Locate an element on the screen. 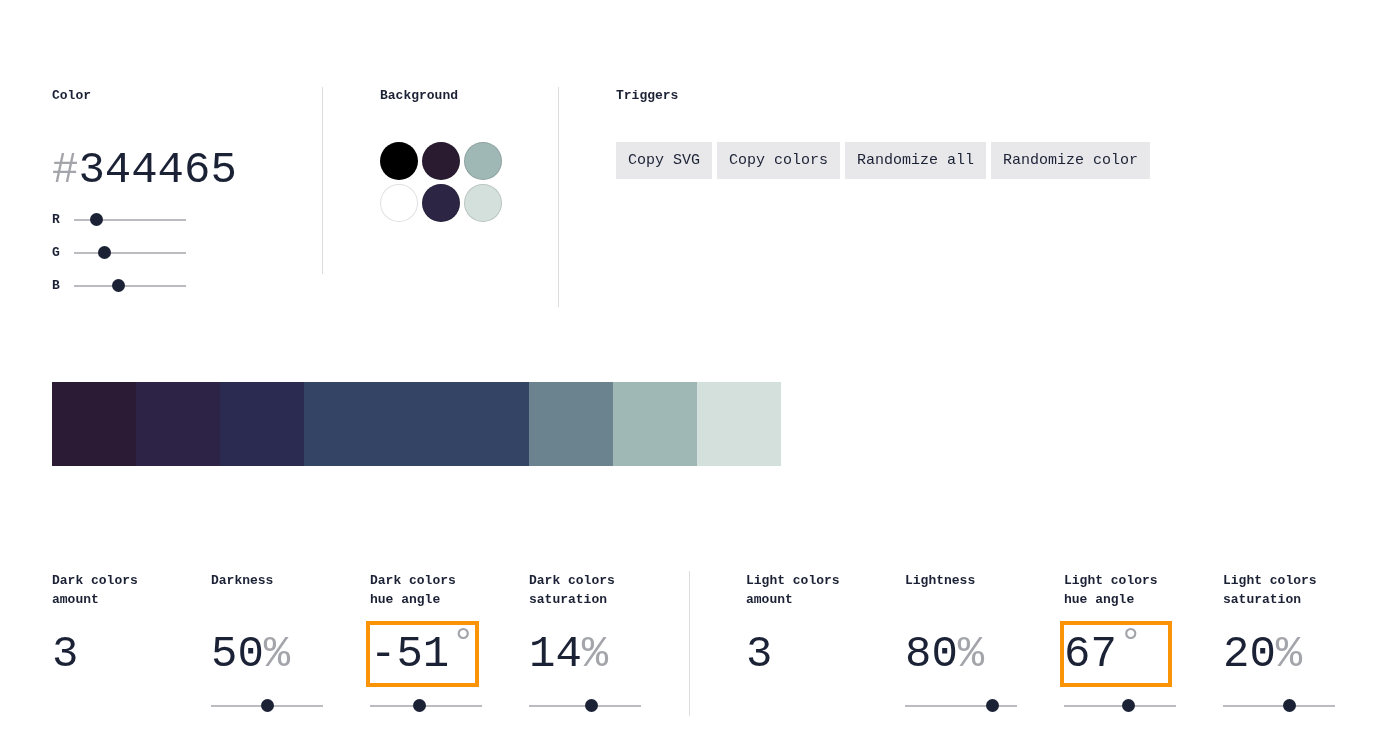 Image resolution: width=1400 pixels, height=744 pixels. setting-value: 50% is located at coordinates (251, 654).